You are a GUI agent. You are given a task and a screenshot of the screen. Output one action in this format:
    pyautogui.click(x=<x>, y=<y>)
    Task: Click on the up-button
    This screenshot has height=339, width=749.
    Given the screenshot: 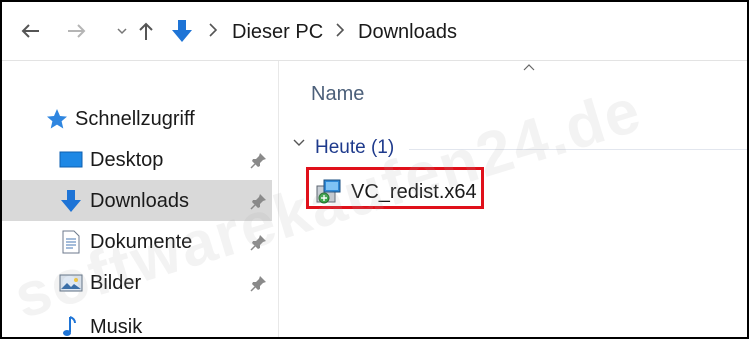 What is the action you would take?
    pyautogui.click(x=146, y=31)
    